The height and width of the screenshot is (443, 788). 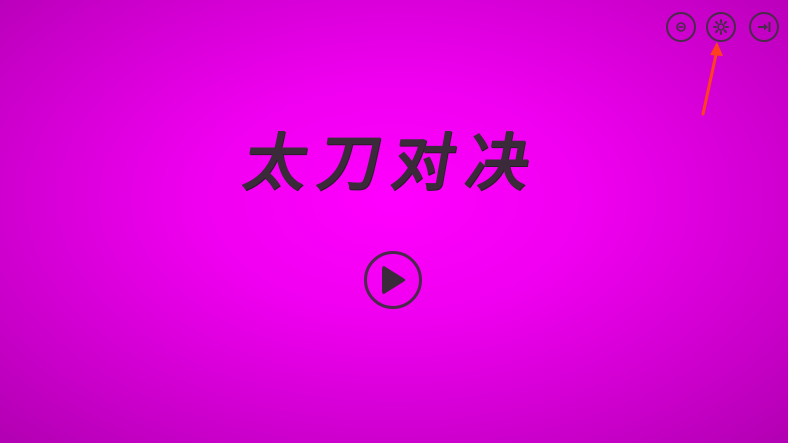 What do you see at coordinates (393, 162) in the screenshot?
I see `game-title: 太刀对决` at bounding box center [393, 162].